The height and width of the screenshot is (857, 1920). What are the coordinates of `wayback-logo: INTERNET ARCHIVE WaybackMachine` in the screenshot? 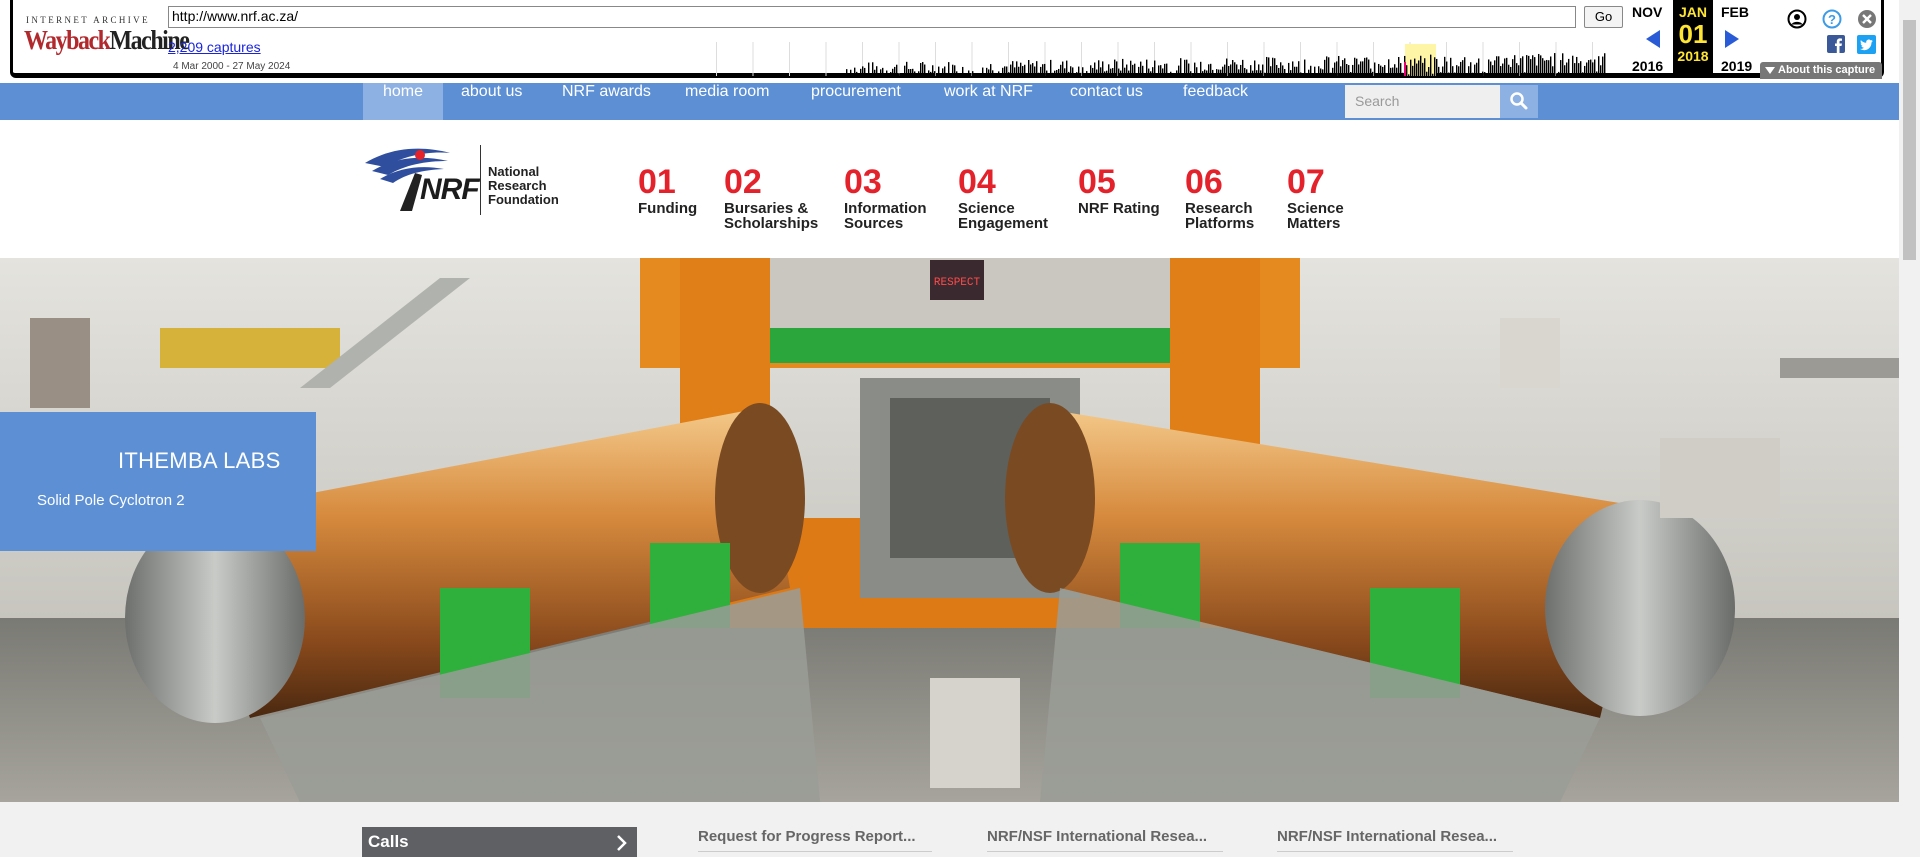 It's located at (106, 37).